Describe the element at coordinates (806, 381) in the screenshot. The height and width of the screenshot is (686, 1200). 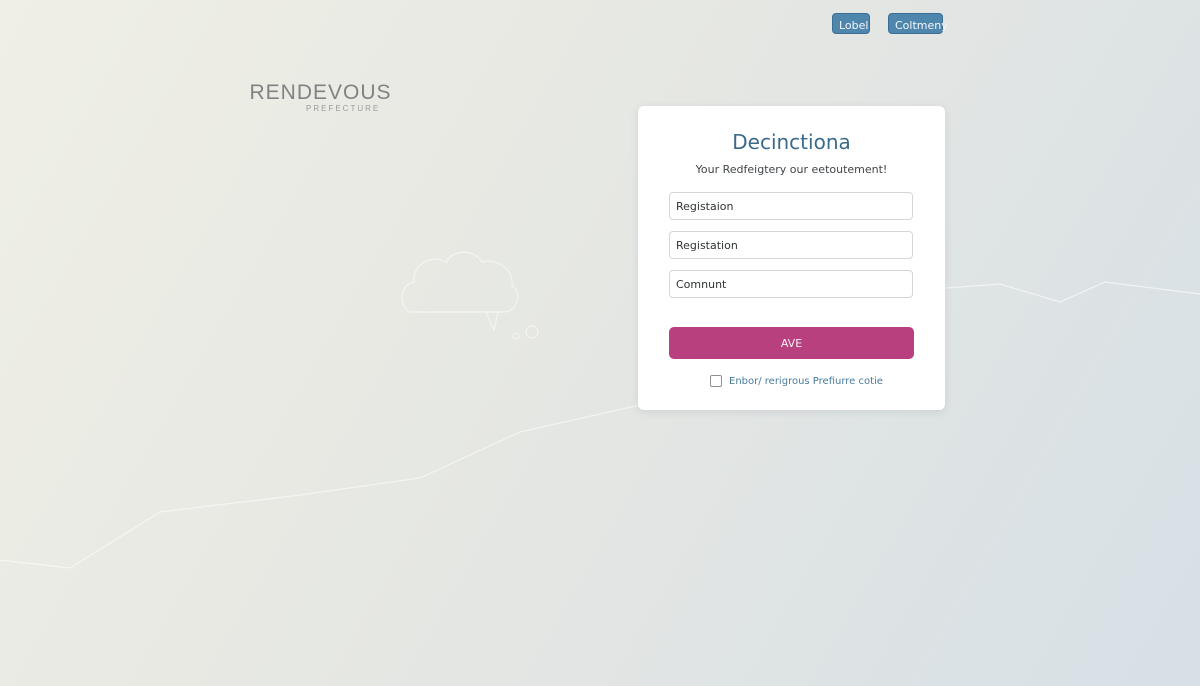
I see `preference-checkbox-label: Enbor/ rerigrous Prefiurre cotie` at that location.